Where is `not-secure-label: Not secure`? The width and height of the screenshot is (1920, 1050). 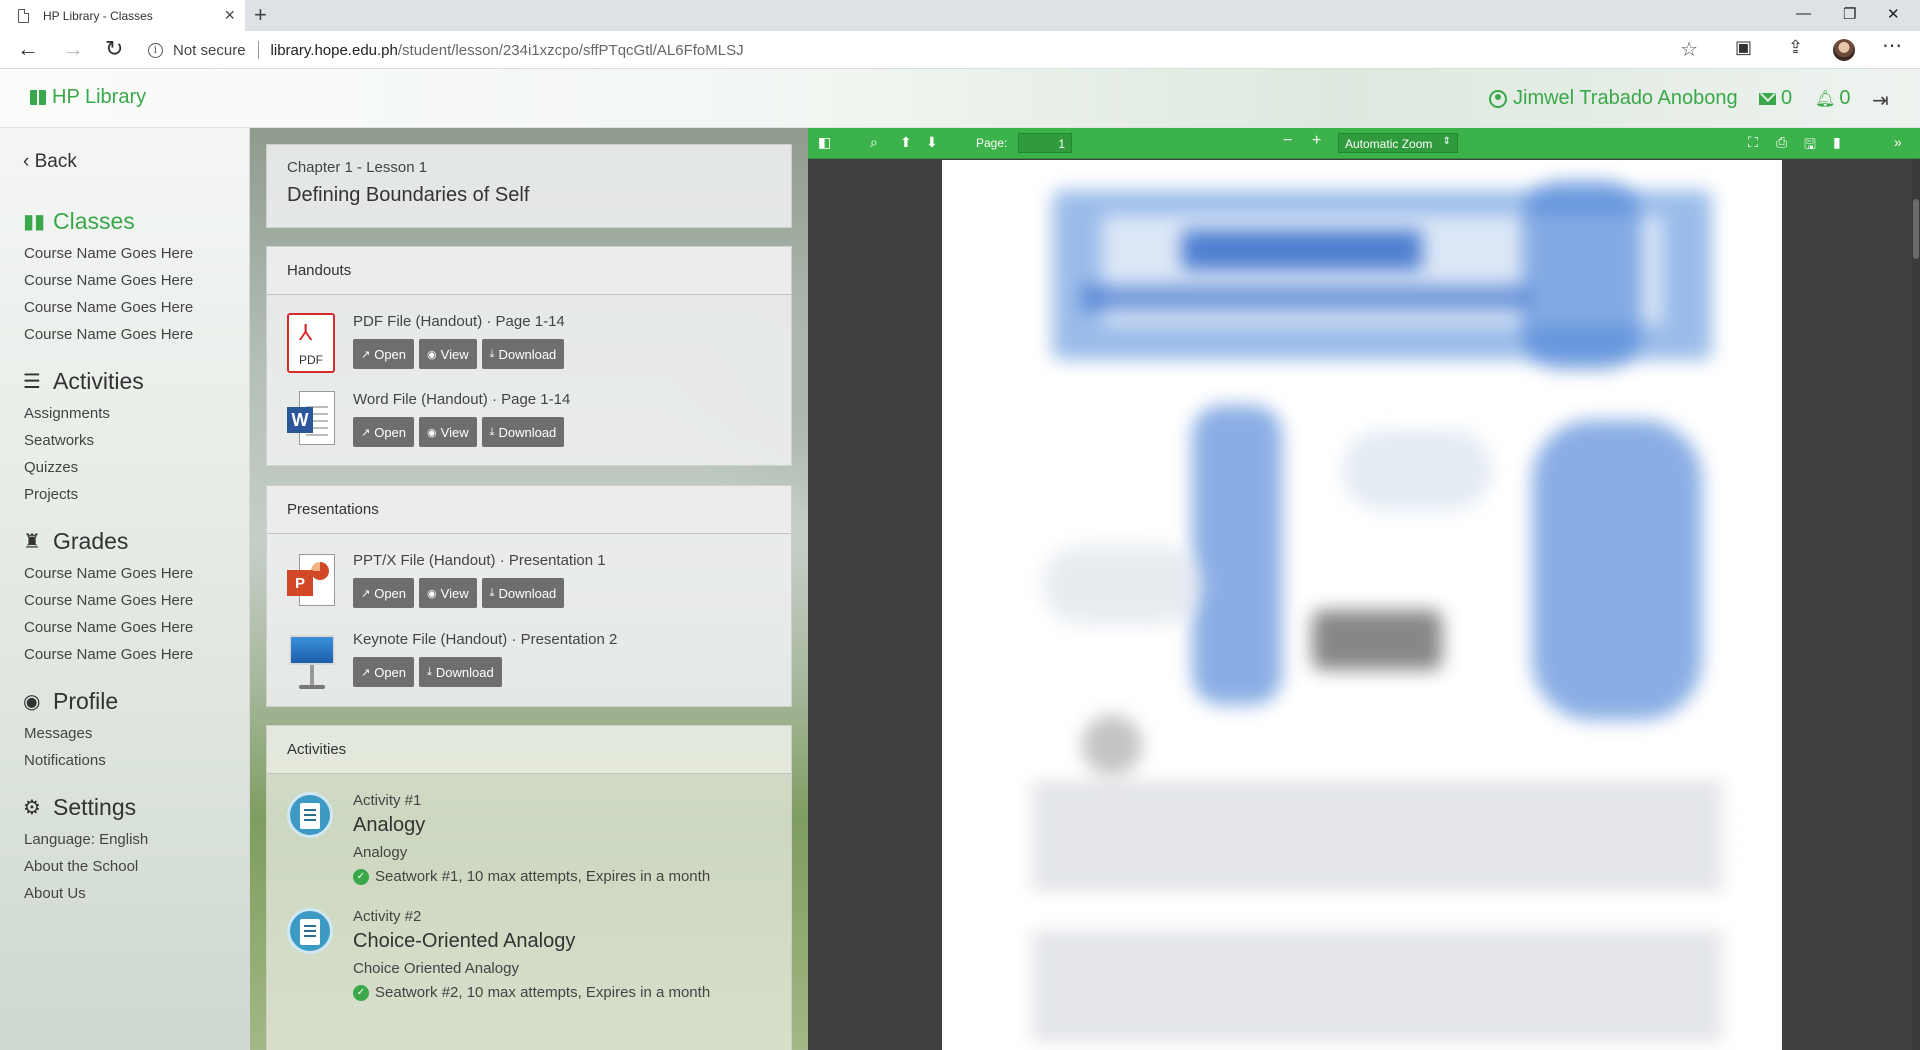 not-secure-label: Not secure is located at coordinates (209, 50).